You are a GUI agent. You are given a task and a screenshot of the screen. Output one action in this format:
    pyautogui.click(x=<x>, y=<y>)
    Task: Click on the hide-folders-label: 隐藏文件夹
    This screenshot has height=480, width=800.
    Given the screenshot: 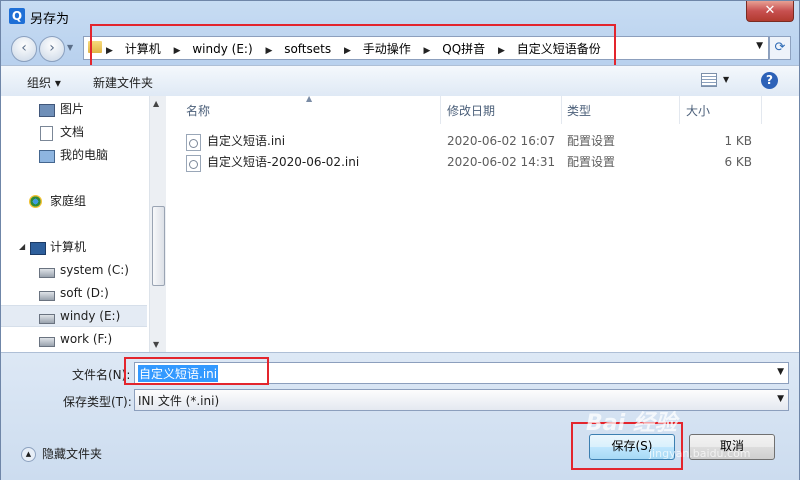 What is the action you would take?
    pyautogui.click(x=72, y=454)
    